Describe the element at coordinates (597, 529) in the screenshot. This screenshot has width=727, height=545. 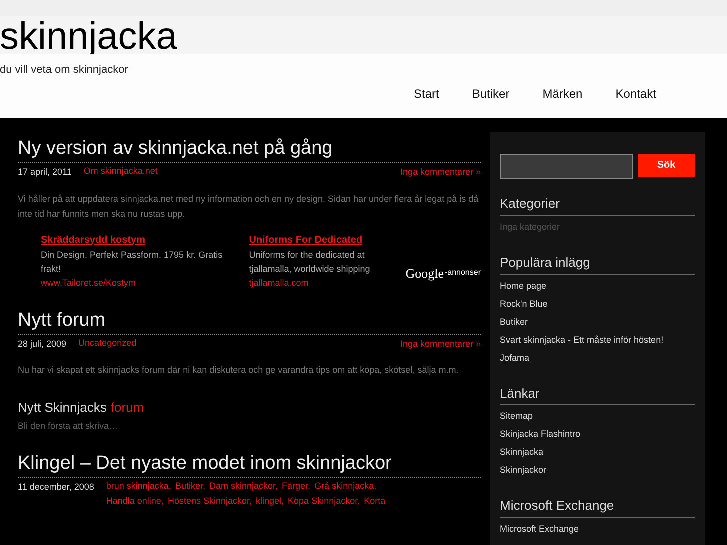
I see `sidebar-link: Microsoft Exchange` at that location.